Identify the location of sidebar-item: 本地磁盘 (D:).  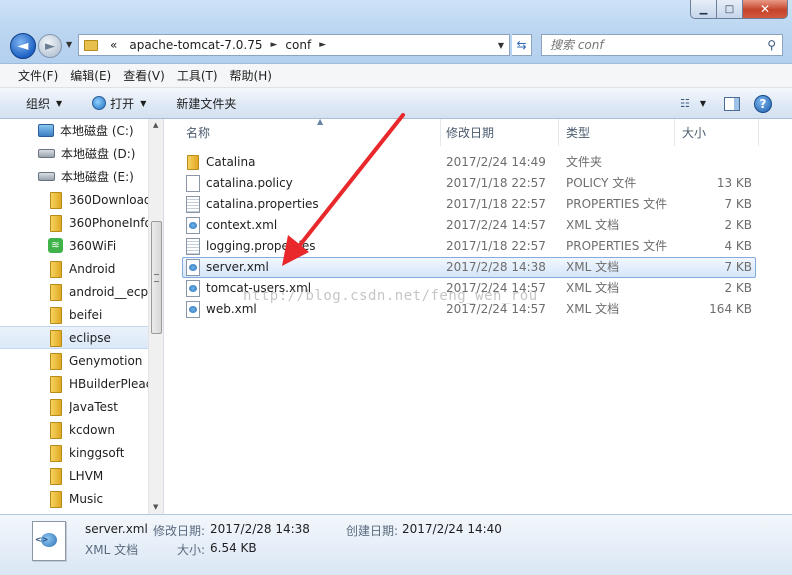
(74, 153).